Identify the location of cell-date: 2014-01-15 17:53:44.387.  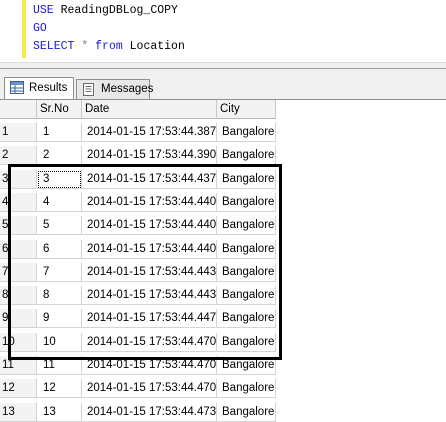
(149, 132).